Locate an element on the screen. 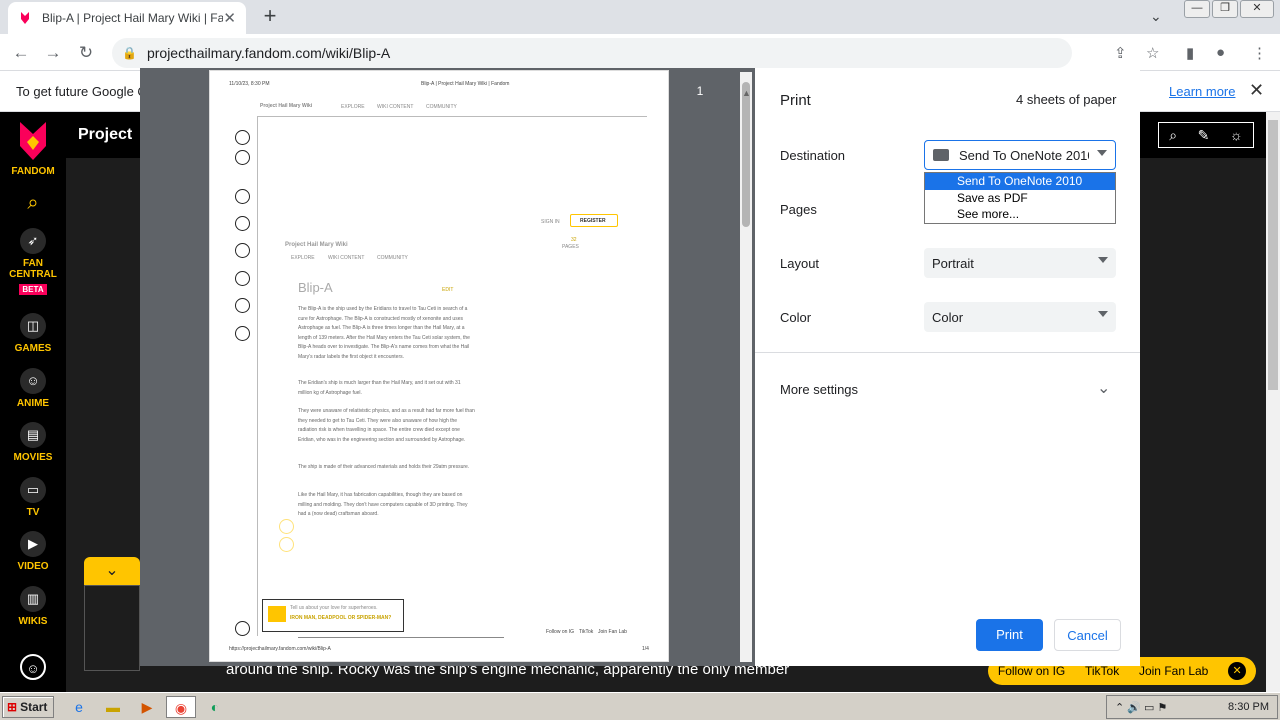 This screenshot has height=720, width=1280. preview-edit: EDIT is located at coordinates (448, 290).